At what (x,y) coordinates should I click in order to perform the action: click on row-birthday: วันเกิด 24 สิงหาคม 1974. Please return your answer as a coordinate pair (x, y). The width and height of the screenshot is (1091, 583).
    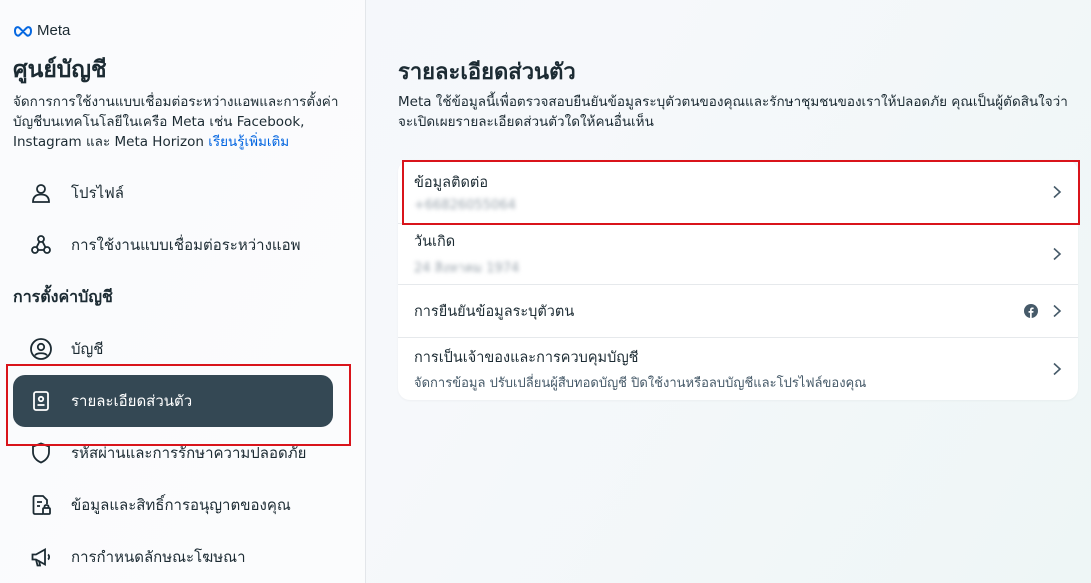
    Looking at the image, I should click on (738, 254).